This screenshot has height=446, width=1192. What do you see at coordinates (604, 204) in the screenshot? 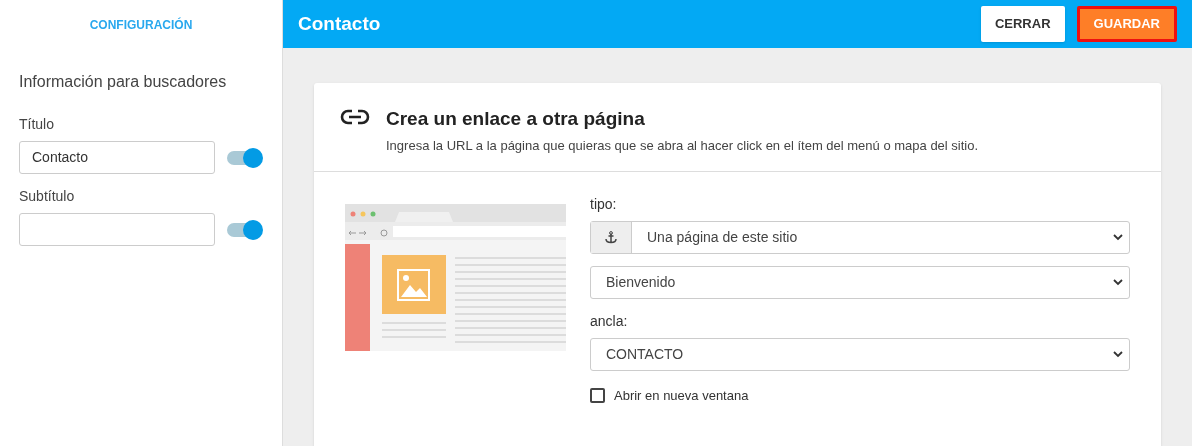
I see `field-label: tipo:` at bounding box center [604, 204].